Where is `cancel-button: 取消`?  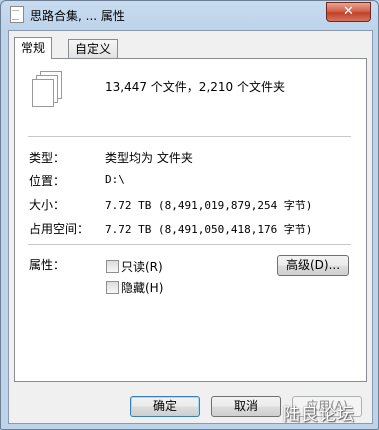 cancel-button: 取消 is located at coordinates (246, 406).